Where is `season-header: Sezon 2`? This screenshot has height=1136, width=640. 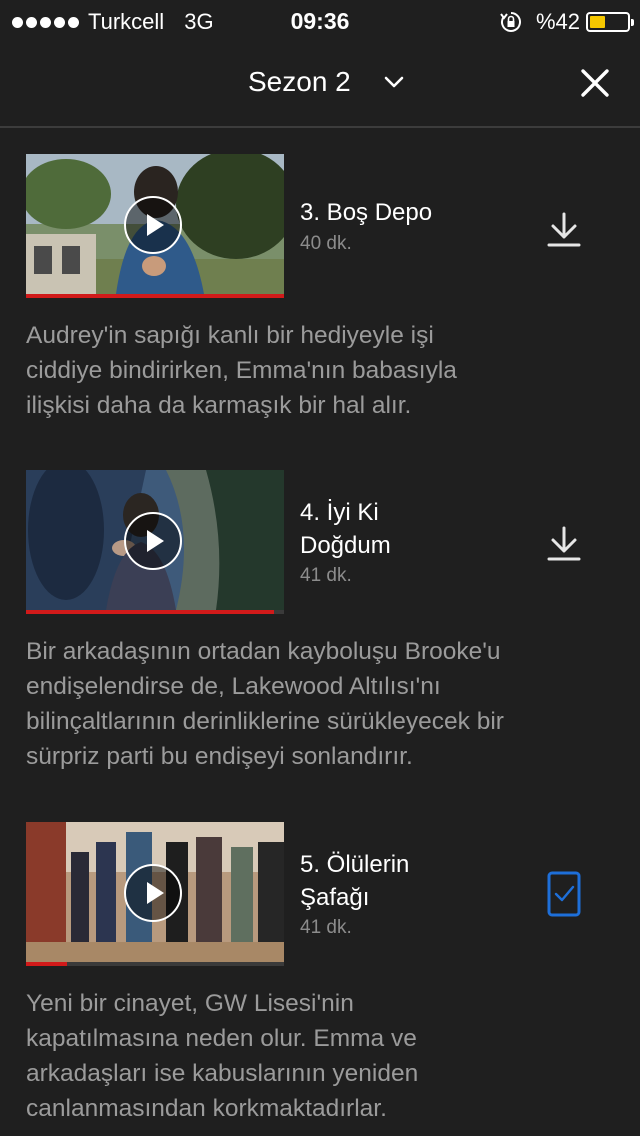 season-header: Sezon 2 is located at coordinates (320, 84).